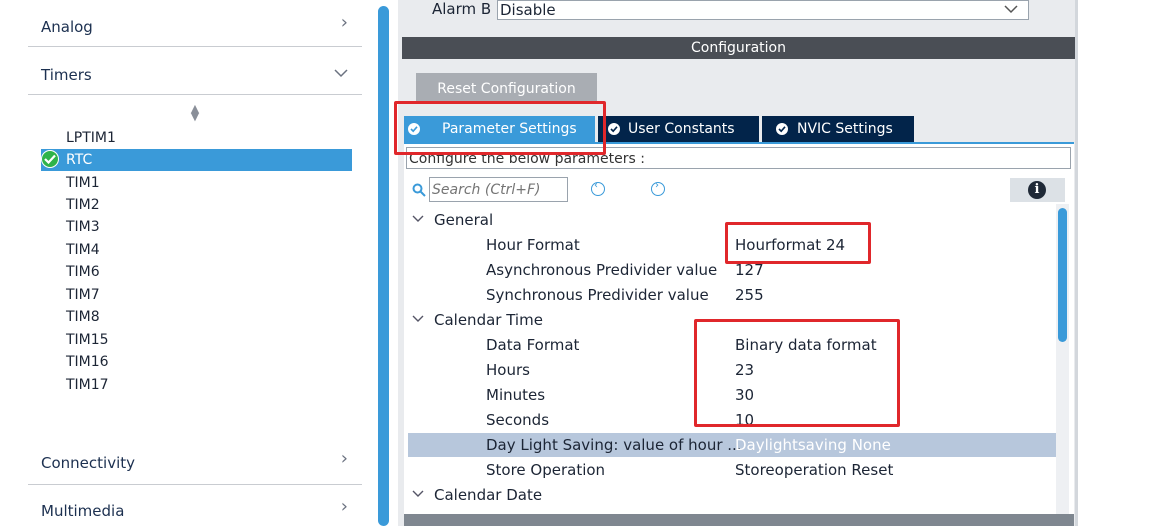 This screenshot has width=1169, height=532. Describe the element at coordinates (196, 295) in the screenshot. I see `peripheral-item: TIM7` at that location.